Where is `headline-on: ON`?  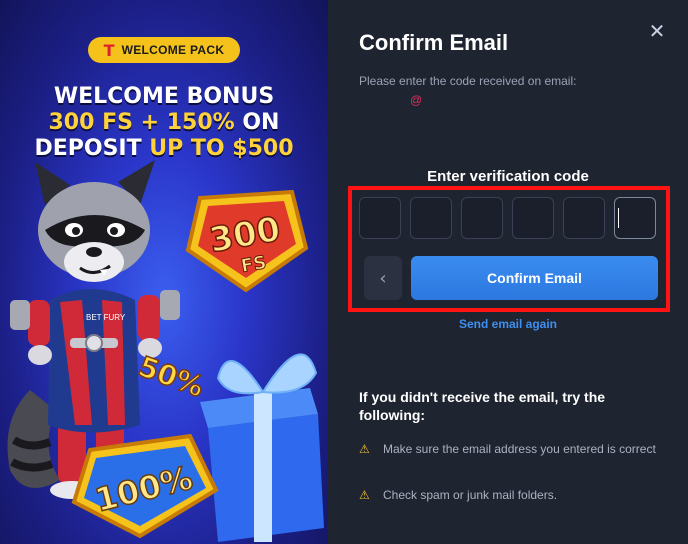
headline-on: ON is located at coordinates (261, 122).